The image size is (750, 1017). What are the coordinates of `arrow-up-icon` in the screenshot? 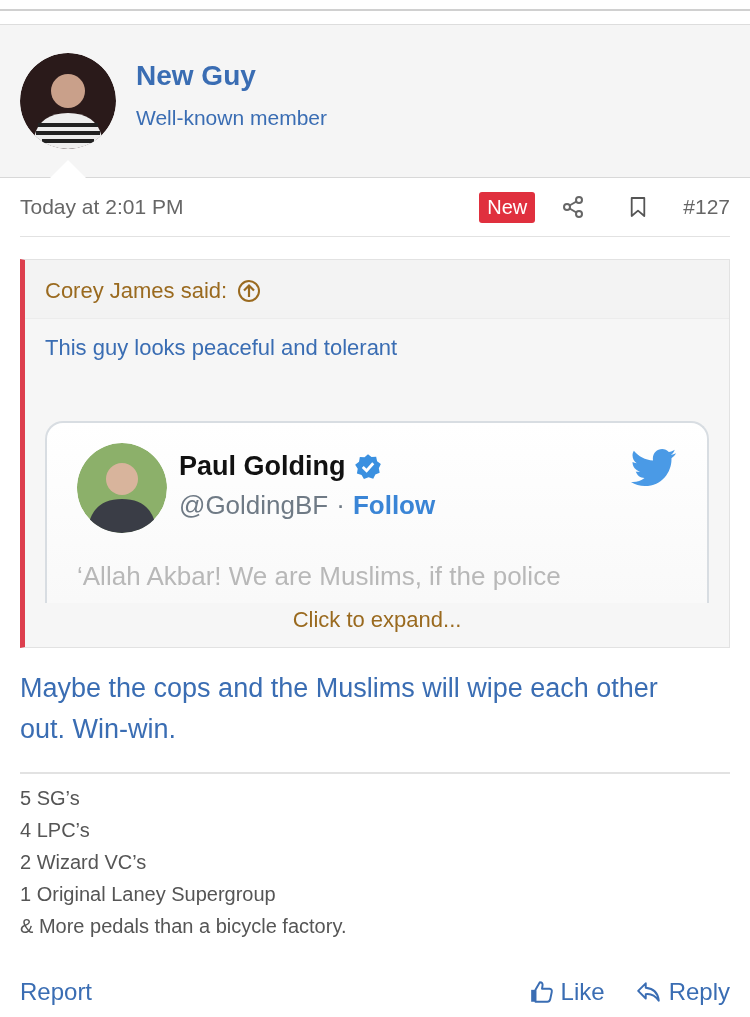 It's located at (249, 291).